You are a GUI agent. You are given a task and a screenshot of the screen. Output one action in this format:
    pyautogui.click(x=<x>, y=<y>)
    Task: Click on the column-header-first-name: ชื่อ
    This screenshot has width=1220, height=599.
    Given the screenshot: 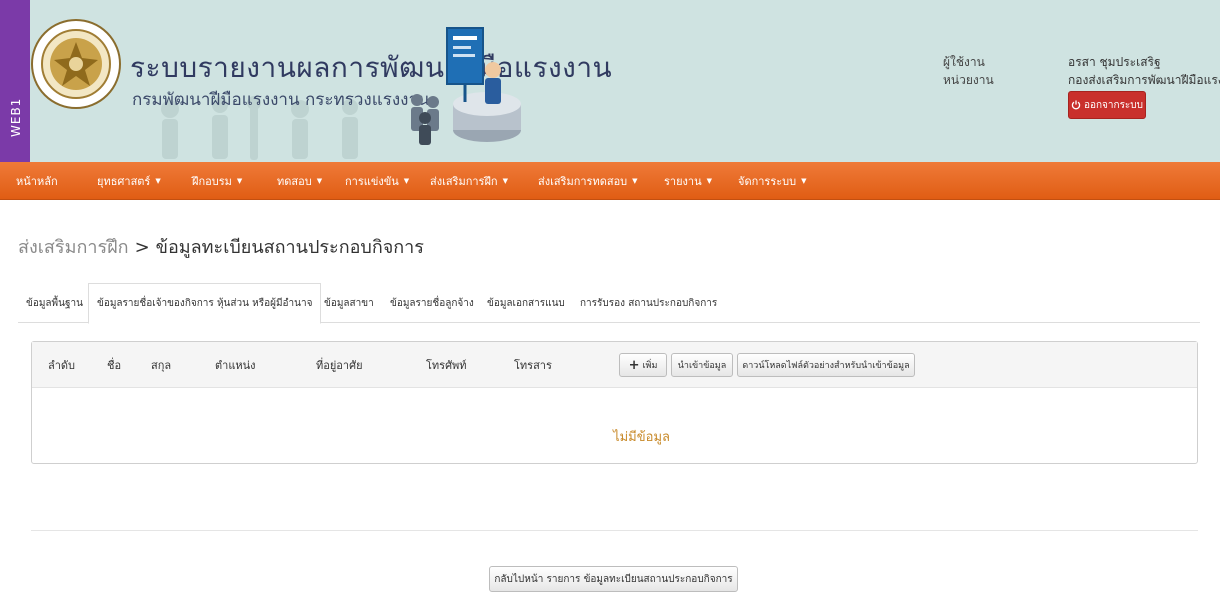 What is the action you would take?
    pyautogui.click(x=114, y=365)
    